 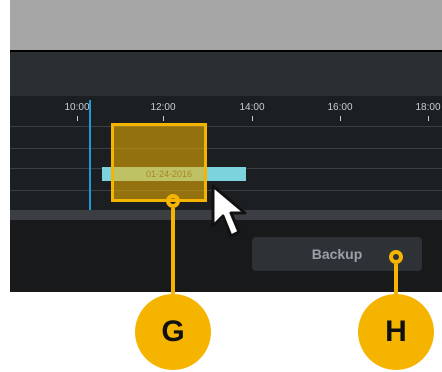 What do you see at coordinates (229, 211) in the screenshot?
I see `mouse-cursor-icon` at bounding box center [229, 211].